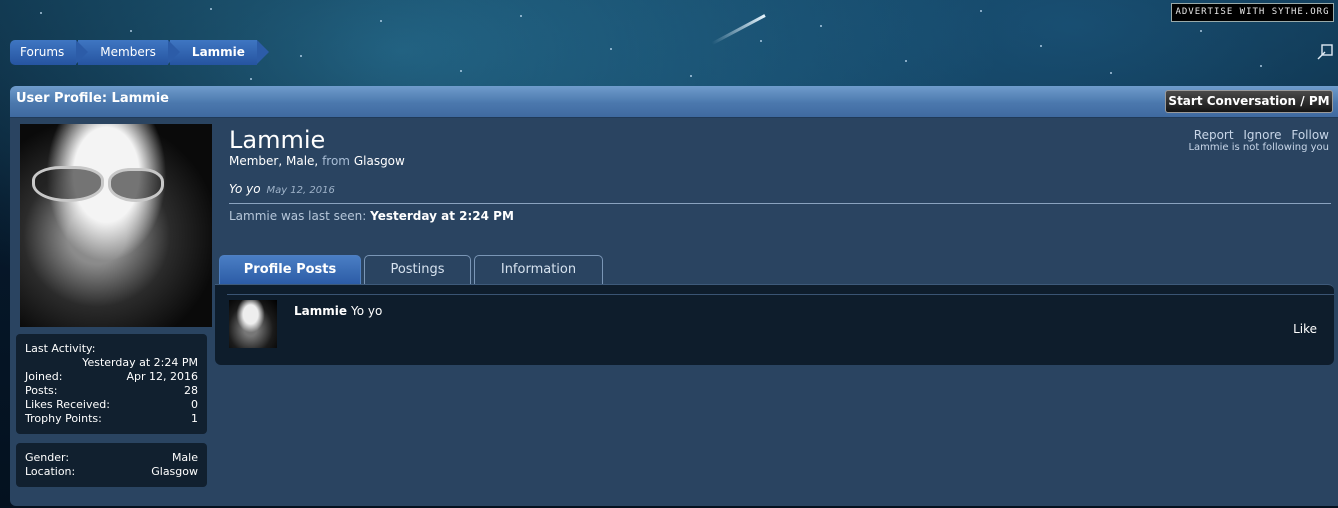 This screenshot has height=508, width=1338. What do you see at coordinates (49, 52) in the screenshot?
I see `breadcrumb-forums: Forums` at bounding box center [49, 52].